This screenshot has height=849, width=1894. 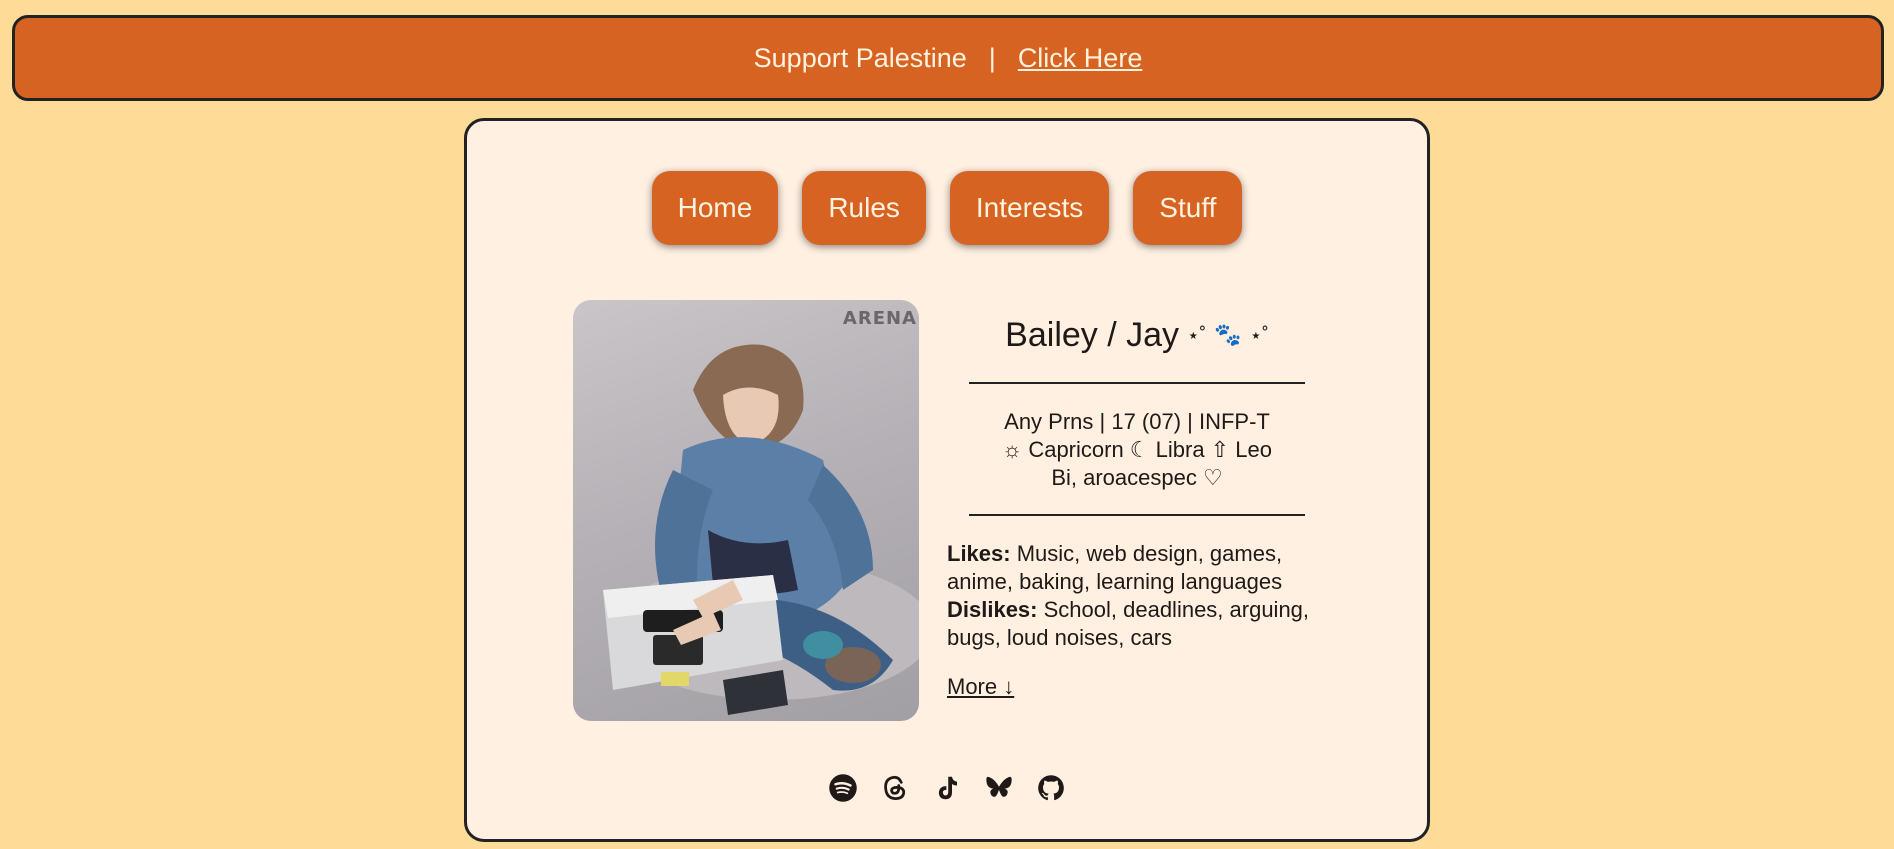 I want to click on stats-pronouns-age: Any Prns | 17 (07) | INFP-T, so click(x=1137, y=421).